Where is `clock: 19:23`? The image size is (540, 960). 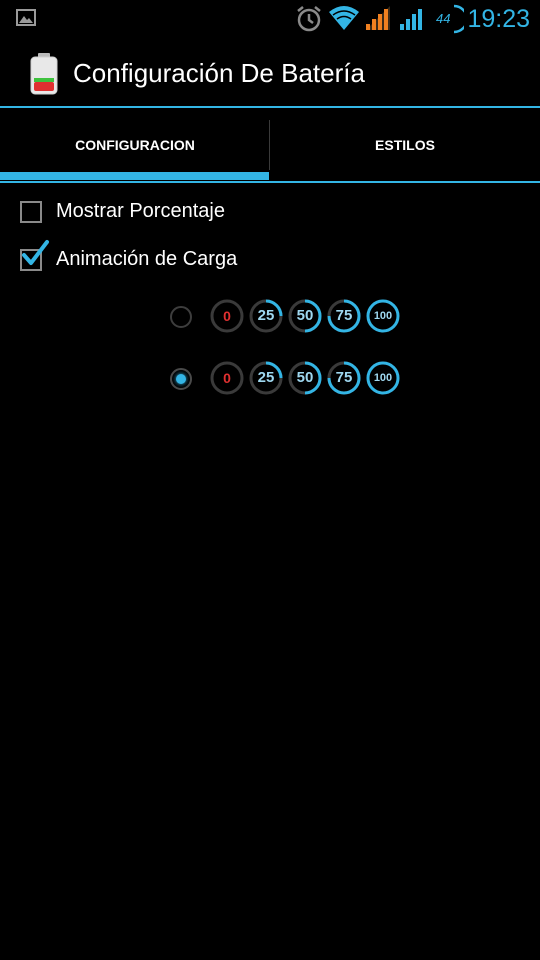 clock: 19:23 is located at coordinates (498, 19).